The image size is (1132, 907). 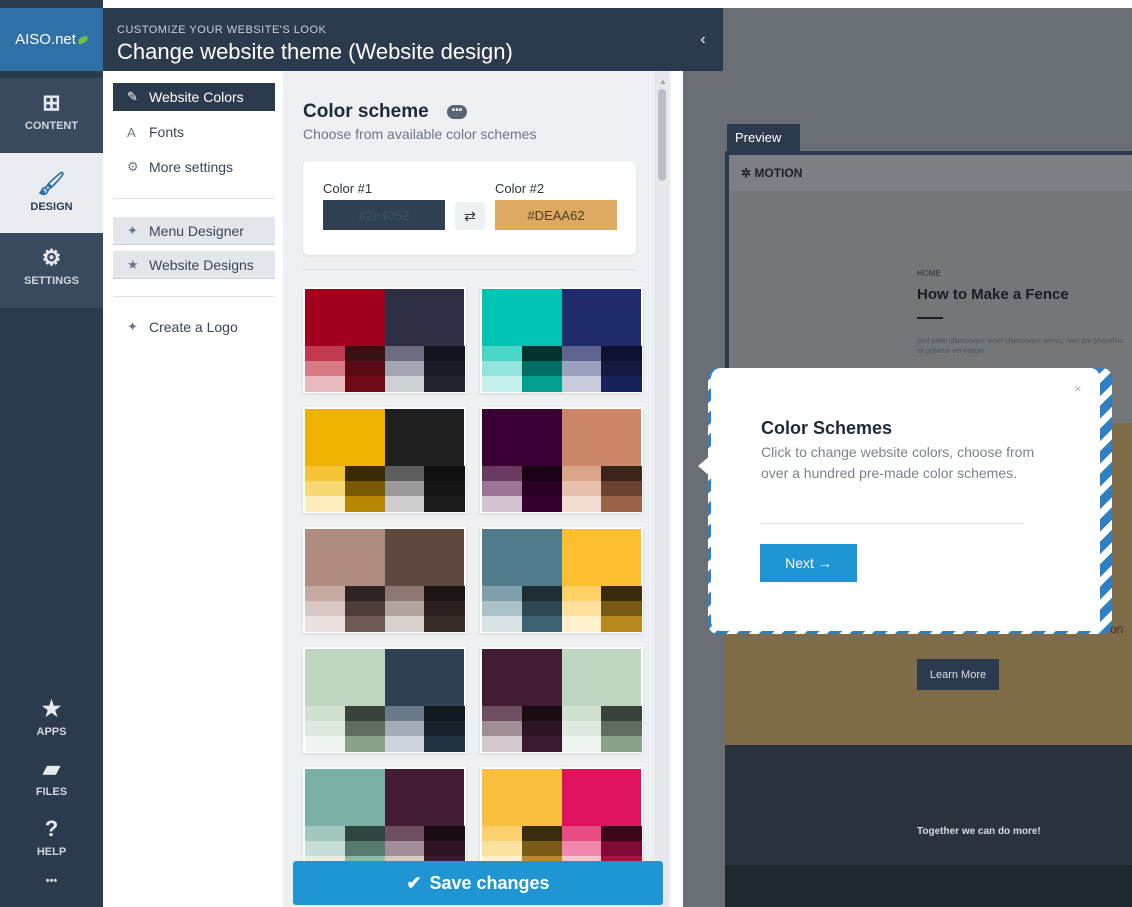 I want to click on color1-label: Color #1, so click(x=348, y=188).